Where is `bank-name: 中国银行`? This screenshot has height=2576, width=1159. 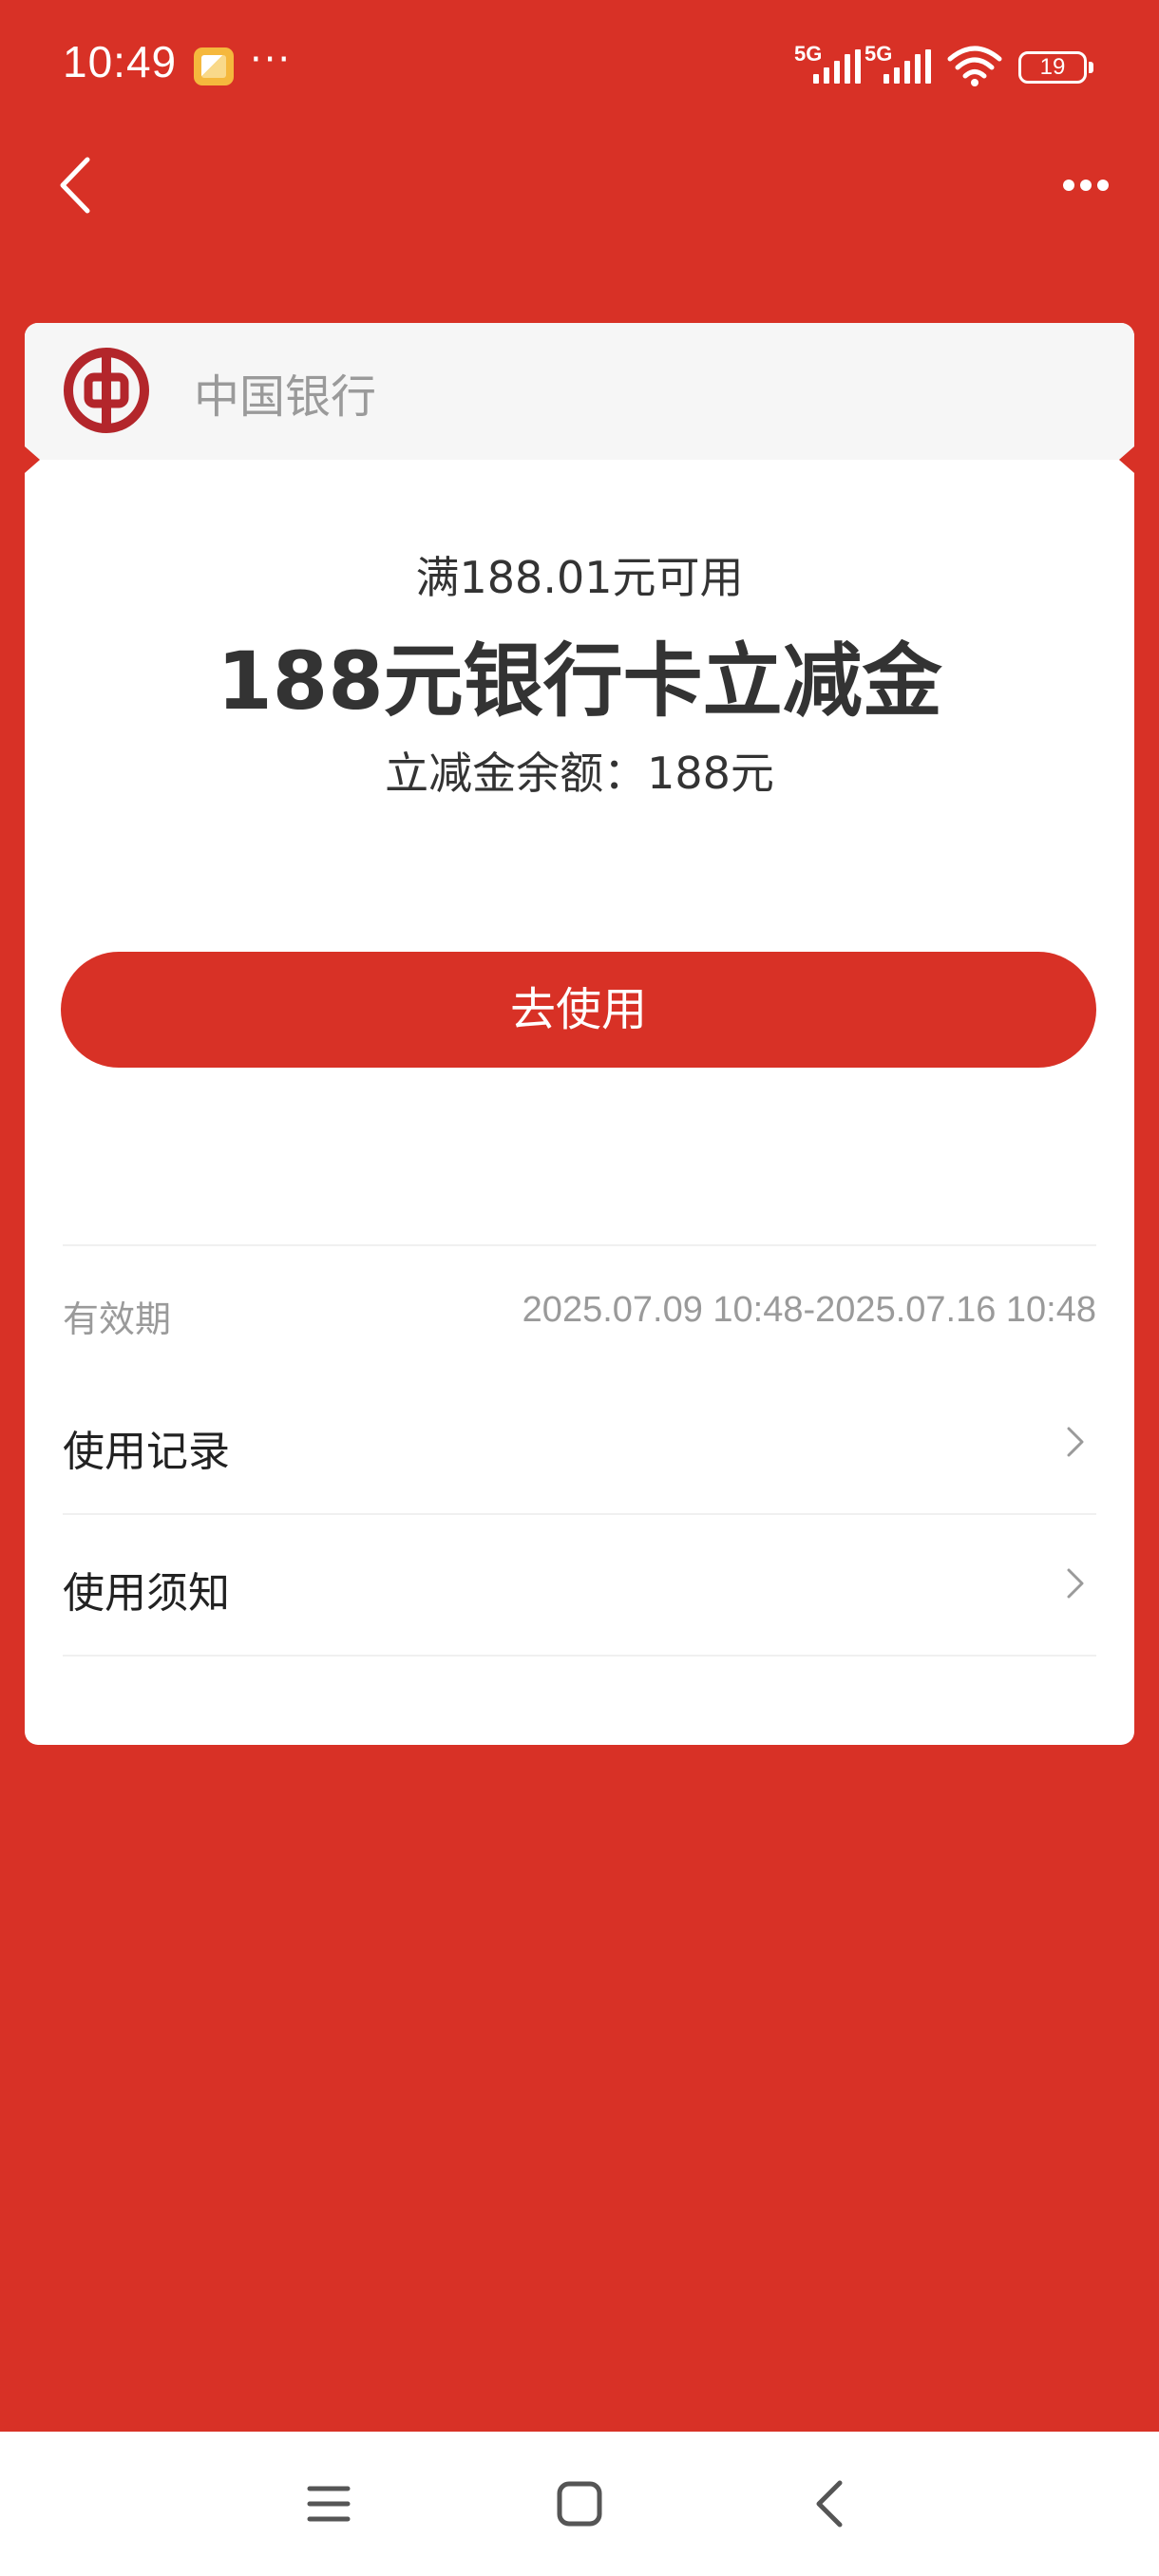
bank-name: 中国银行 is located at coordinates (285, 397).